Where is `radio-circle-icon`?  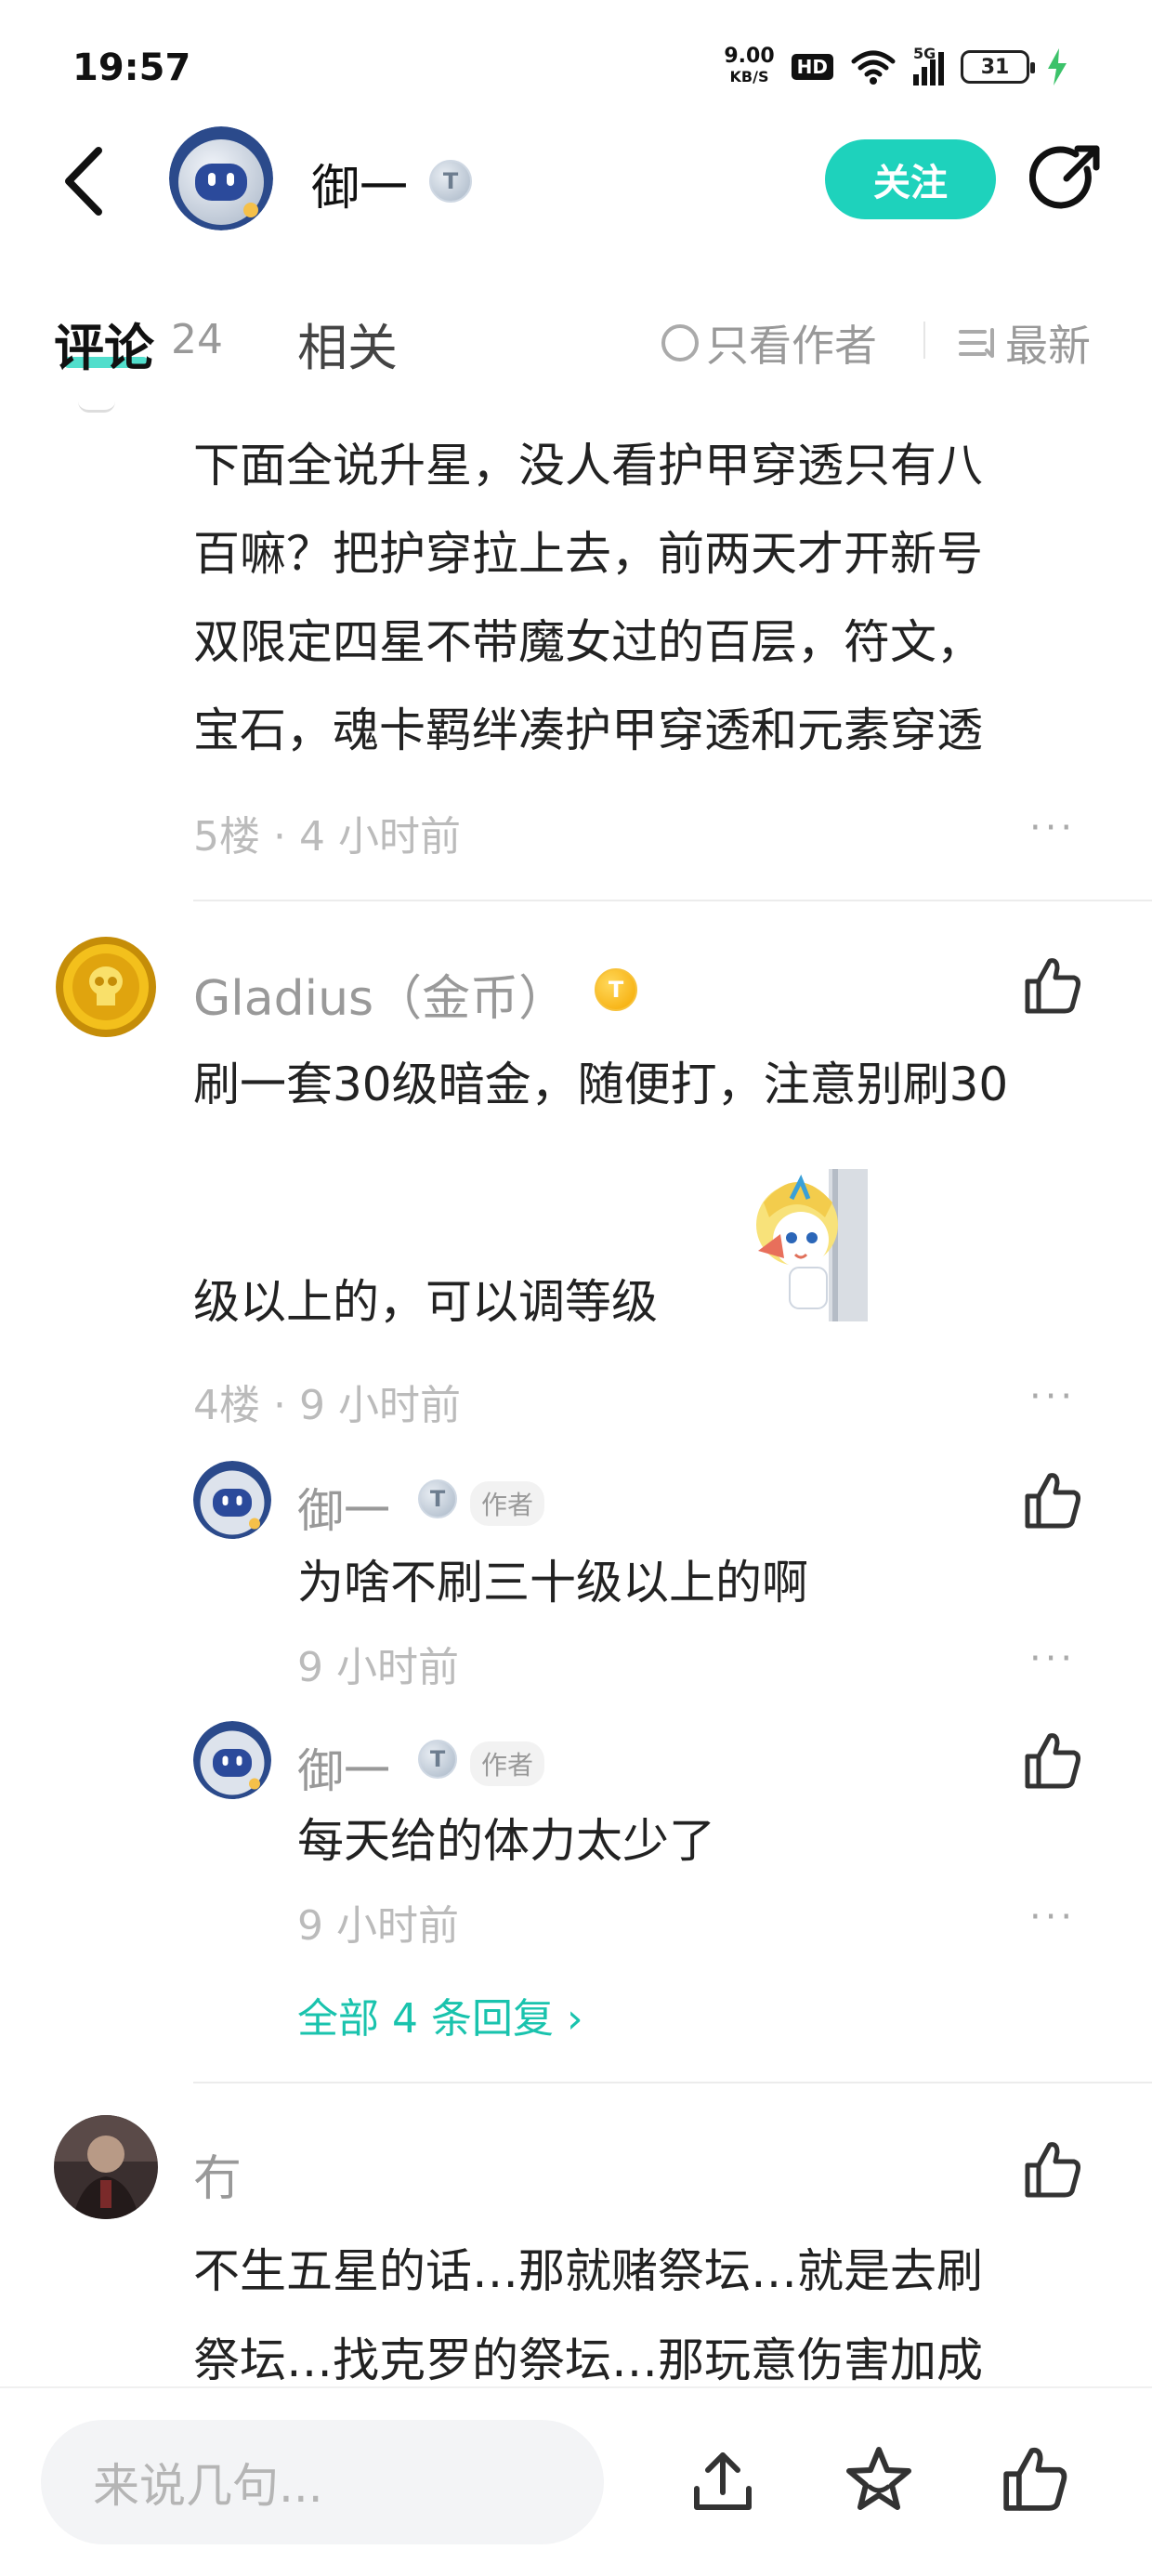 radio-circle-icon is located at coordinates (680, 342).